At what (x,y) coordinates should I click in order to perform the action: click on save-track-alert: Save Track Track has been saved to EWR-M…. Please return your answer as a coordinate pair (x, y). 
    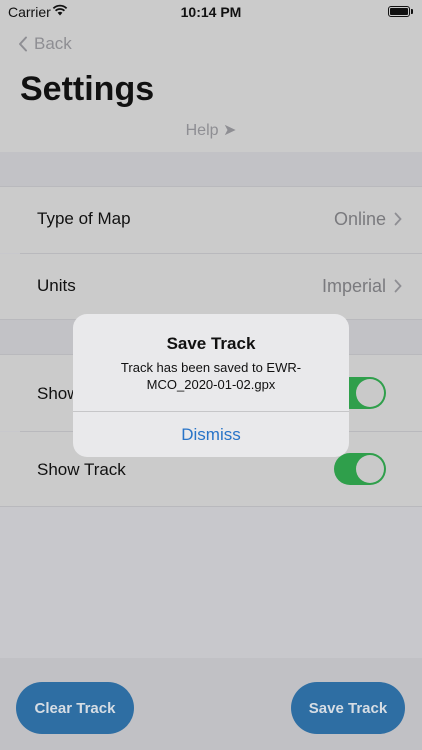
    Looking at the image, I should click on (211, 385).